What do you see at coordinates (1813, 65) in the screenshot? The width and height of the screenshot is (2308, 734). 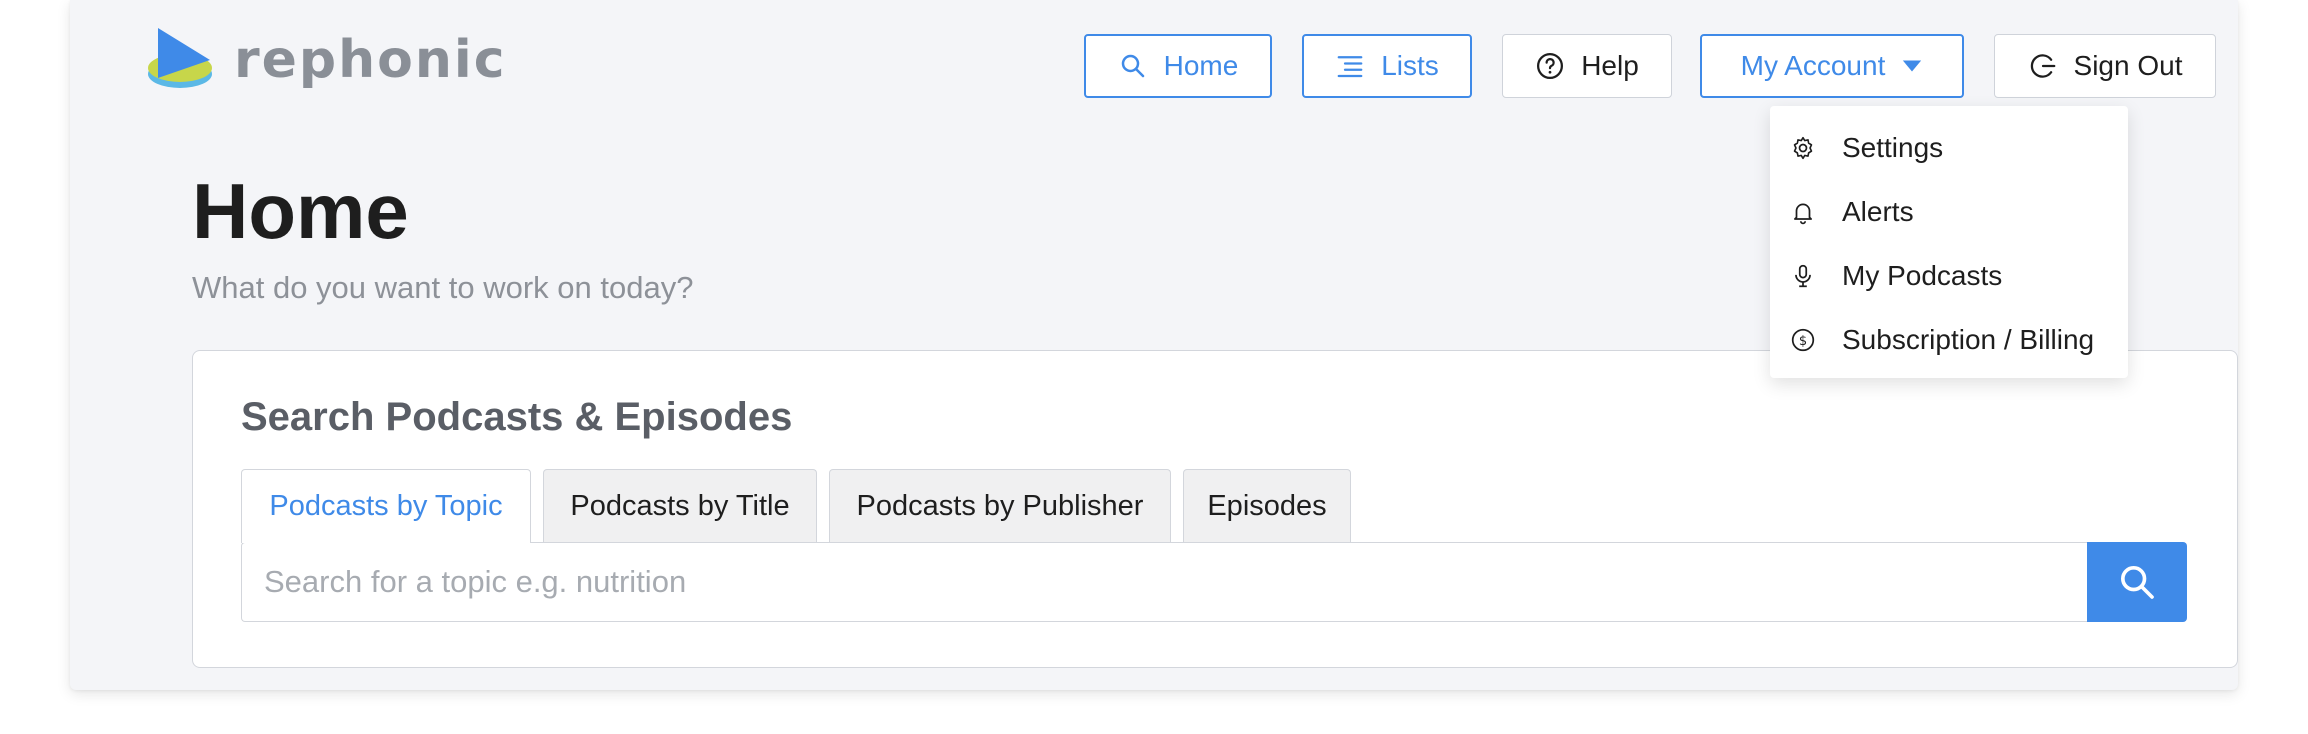 I see `my-account-button-label: My Account` at bounding box center [1813, 65].